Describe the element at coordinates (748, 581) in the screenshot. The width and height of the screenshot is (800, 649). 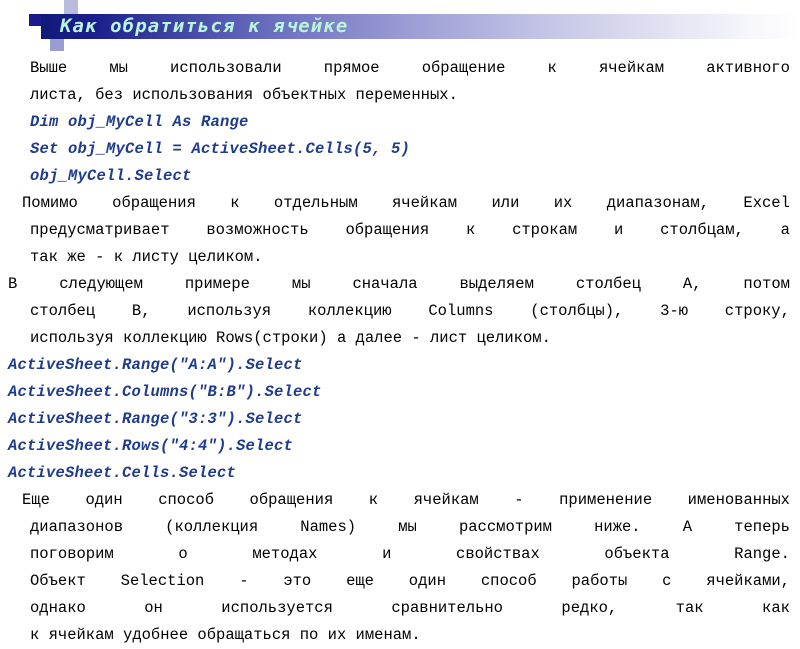
I see `text-word: ячейками,` at that location.